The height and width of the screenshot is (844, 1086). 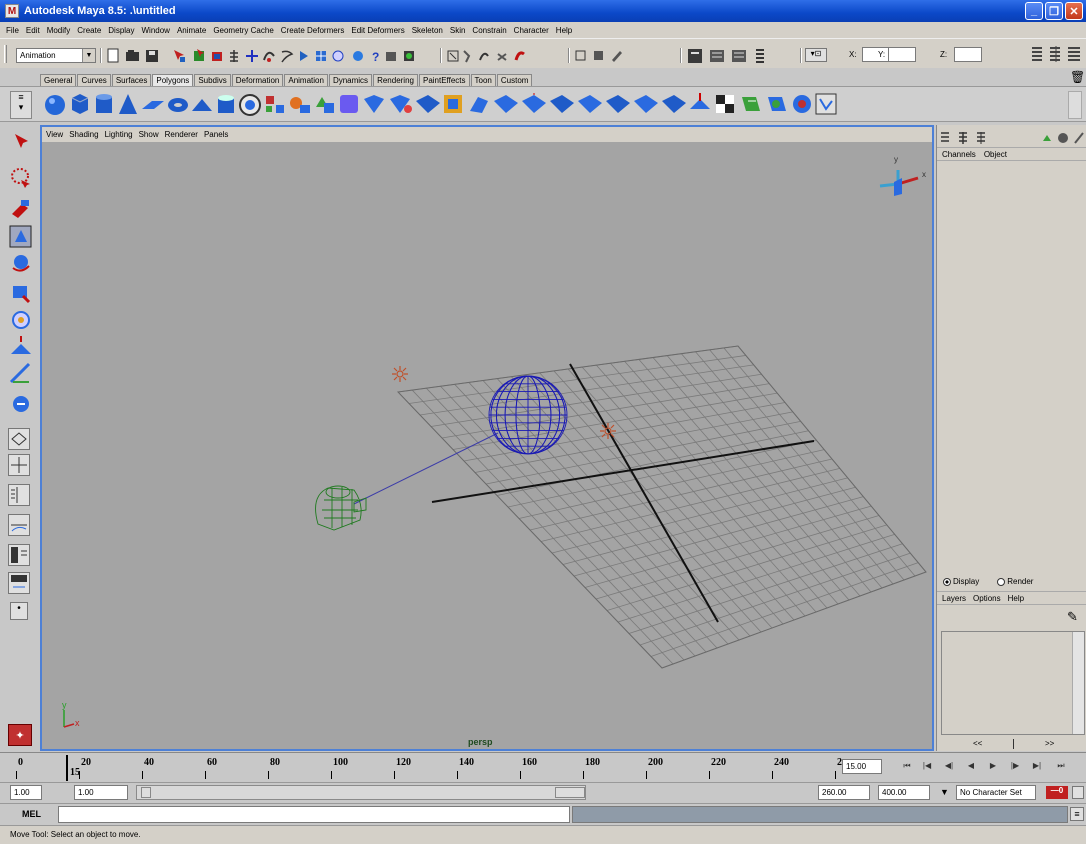 I want to click on playback-range-bar, so click(x=361, y=792).